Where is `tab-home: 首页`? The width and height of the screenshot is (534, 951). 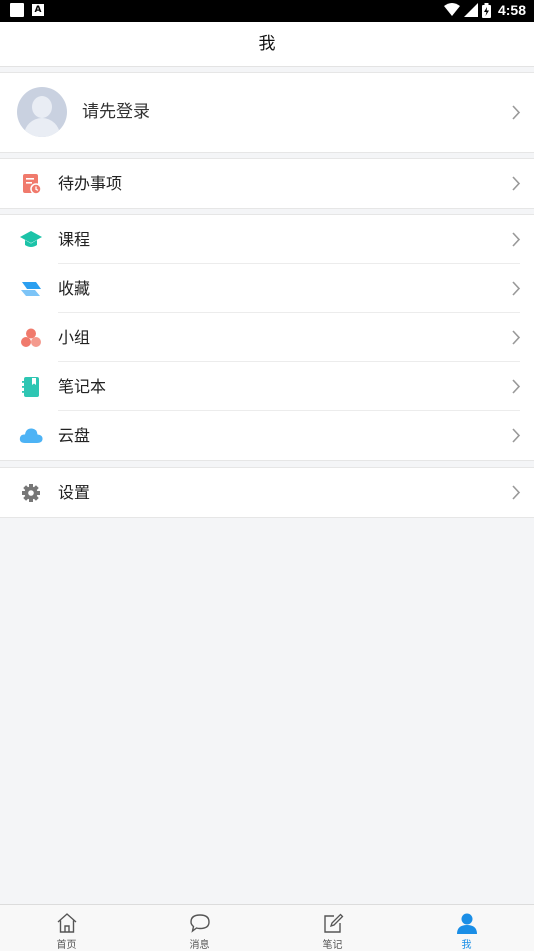 tab-home: 首页 is located at coordinates (66, 928).